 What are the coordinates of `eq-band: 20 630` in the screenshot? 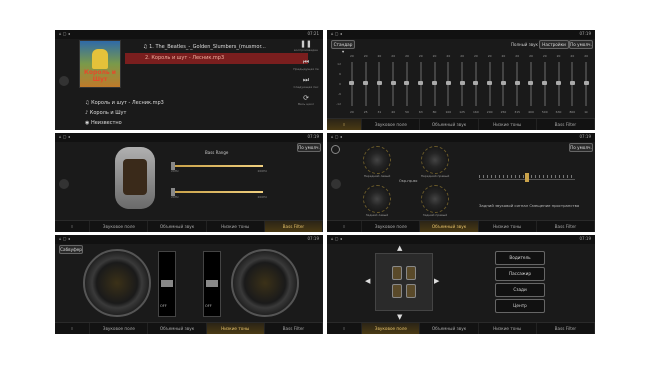 It's located at (559, 85).